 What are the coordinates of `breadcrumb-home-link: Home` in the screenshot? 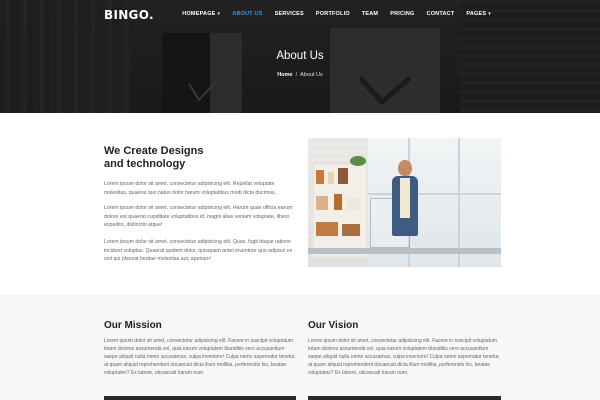 It's located at (284, 75).